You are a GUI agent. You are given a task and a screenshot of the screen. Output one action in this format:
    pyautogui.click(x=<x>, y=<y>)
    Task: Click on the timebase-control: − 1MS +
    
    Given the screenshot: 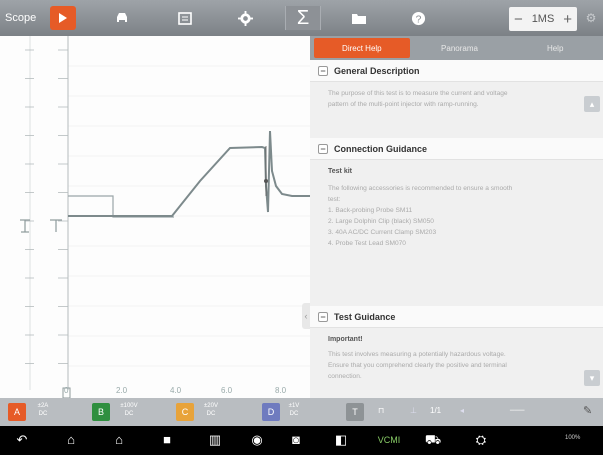 What is the action you would take?
    pyautogui.click(x=543, y=19)
    